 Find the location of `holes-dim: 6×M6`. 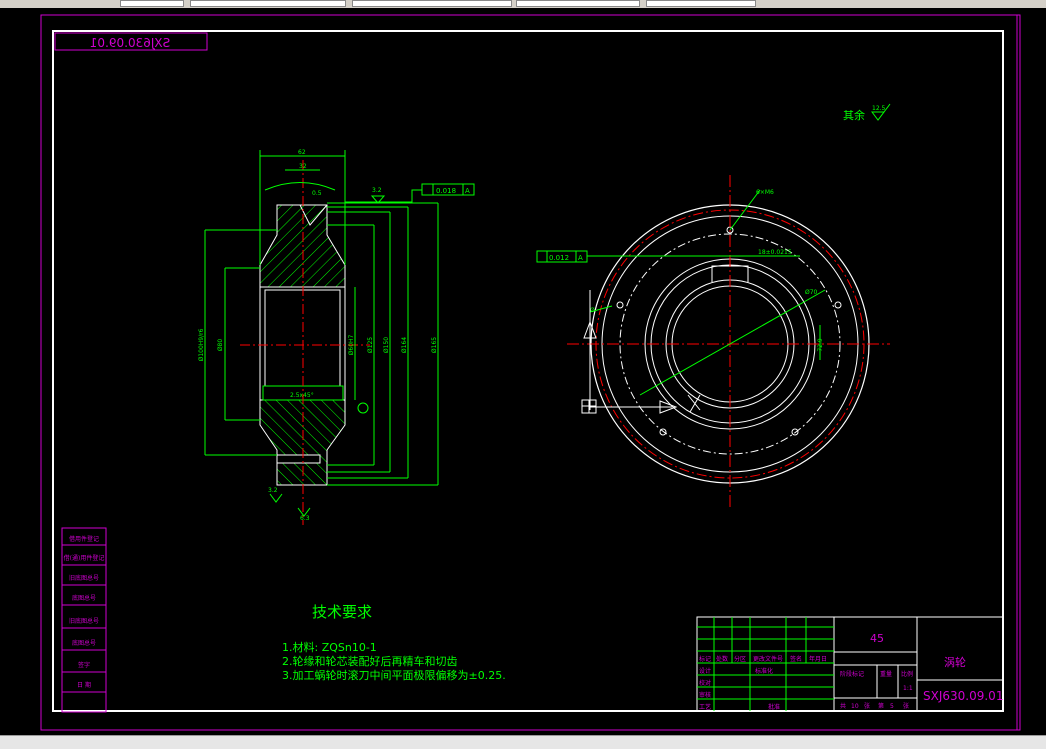

holes-dim: 6×M6 is located at coordinates (765, 192).